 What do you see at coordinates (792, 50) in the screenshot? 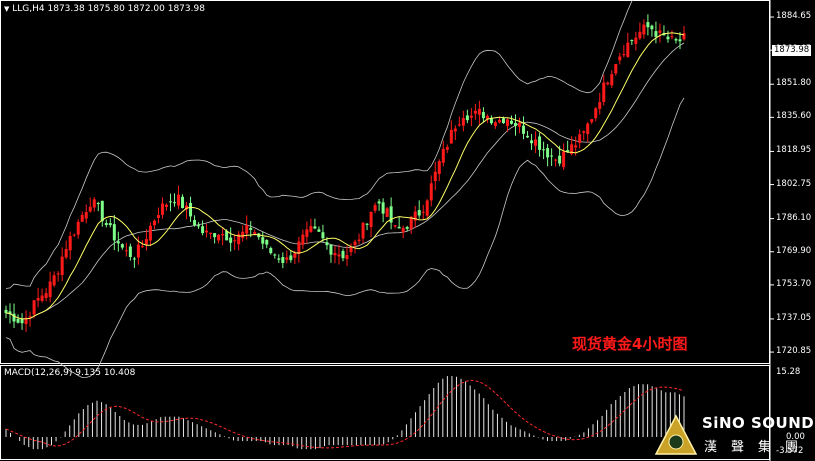
I see `current-price-tag: 1873.98` at bounding box center [792, 50].